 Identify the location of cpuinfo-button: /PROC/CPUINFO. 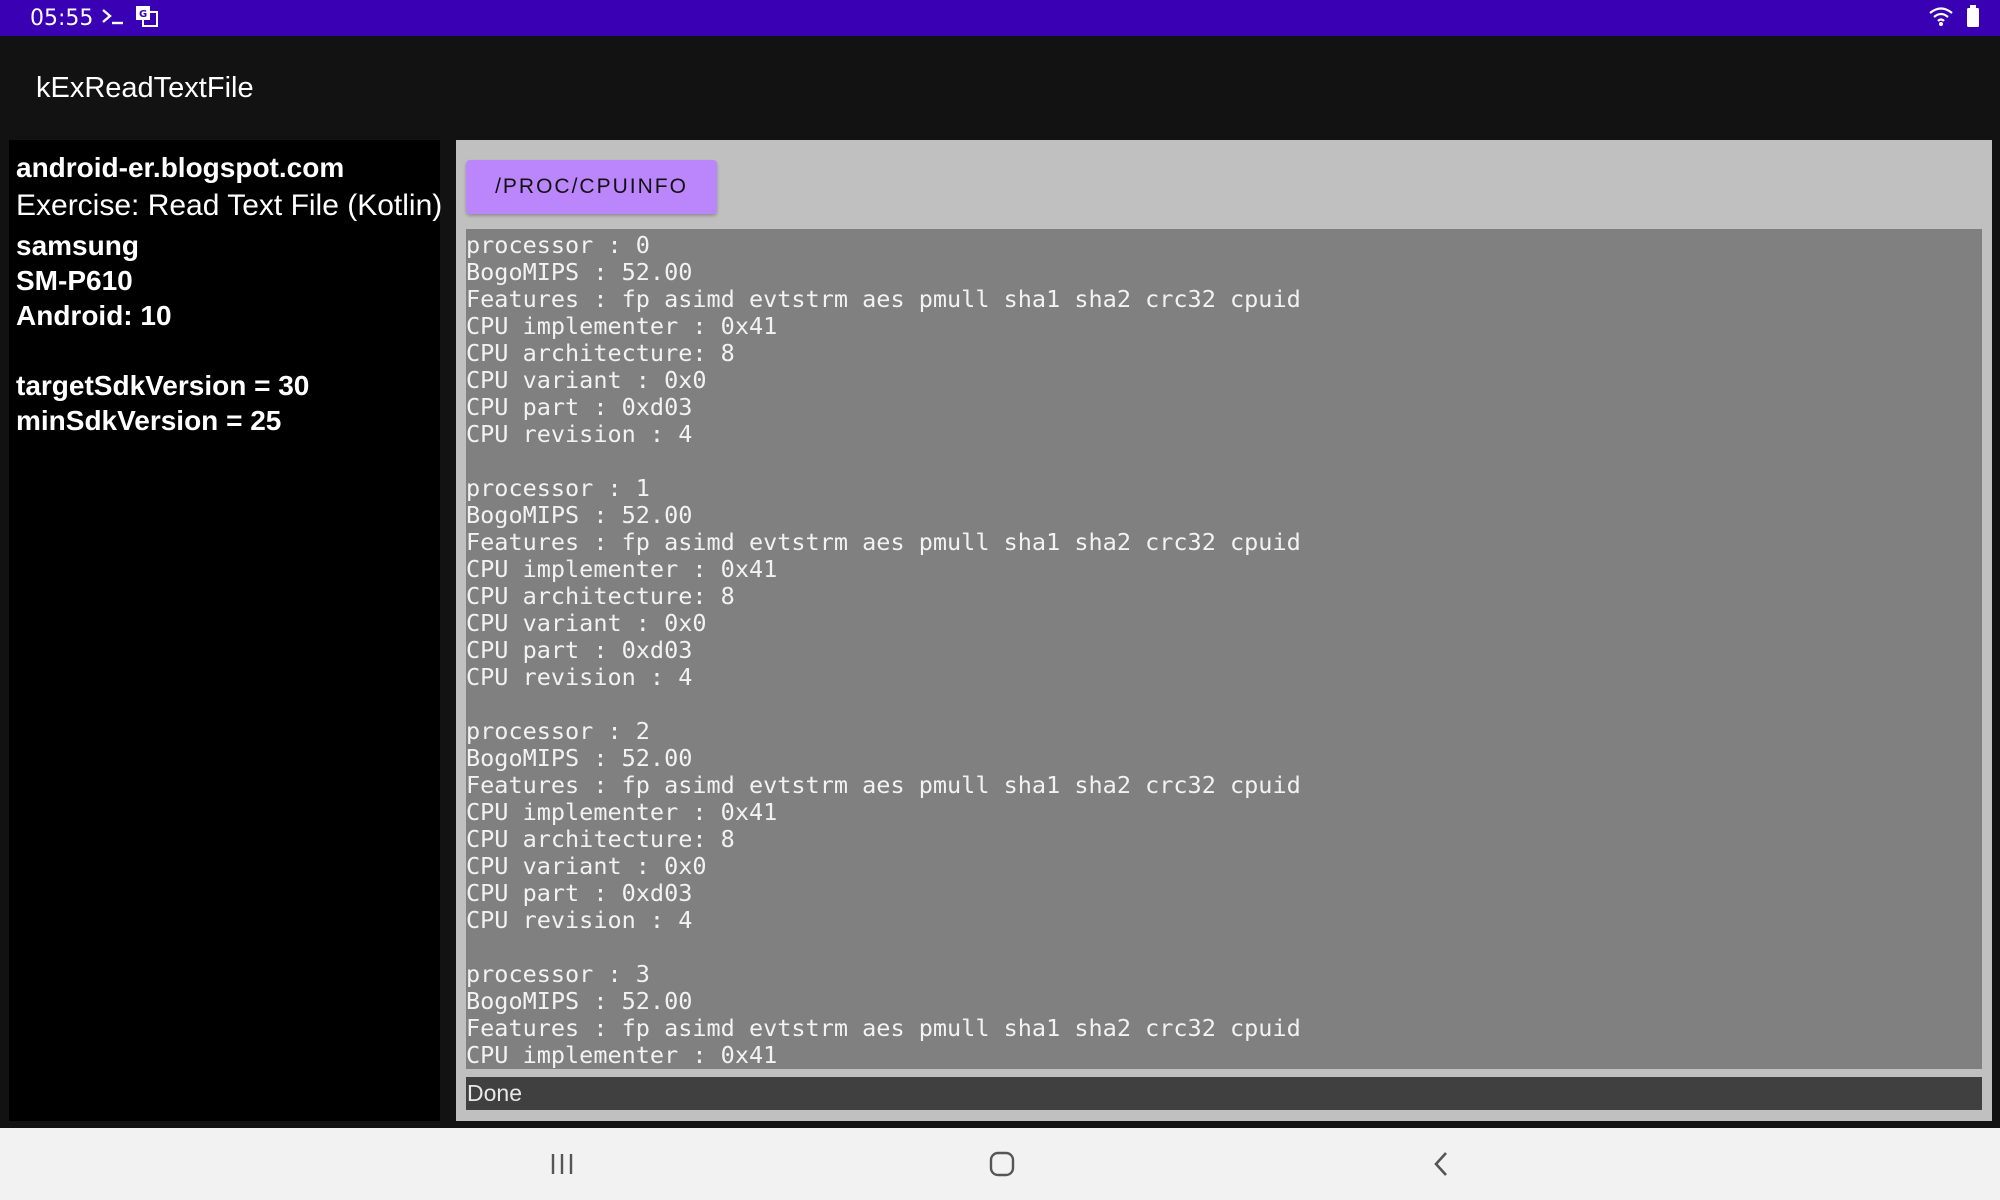
(591, 187).